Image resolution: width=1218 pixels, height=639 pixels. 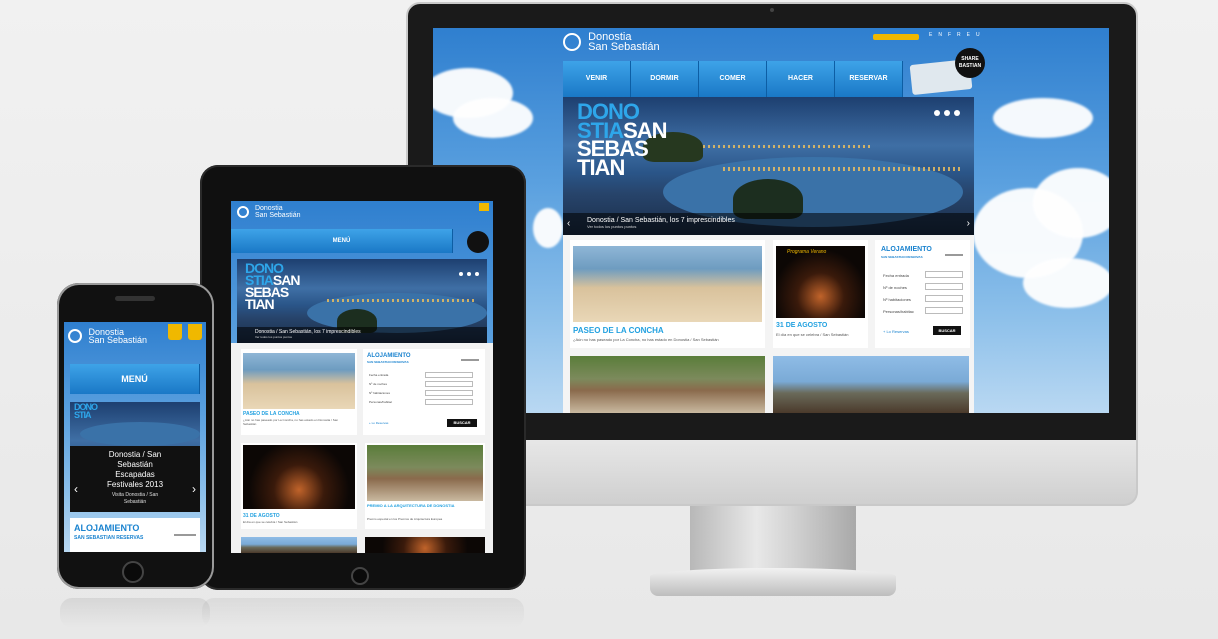 I want to click on card-text: El día en que se celebra / San Sebastián, so click(x=812, y=334).